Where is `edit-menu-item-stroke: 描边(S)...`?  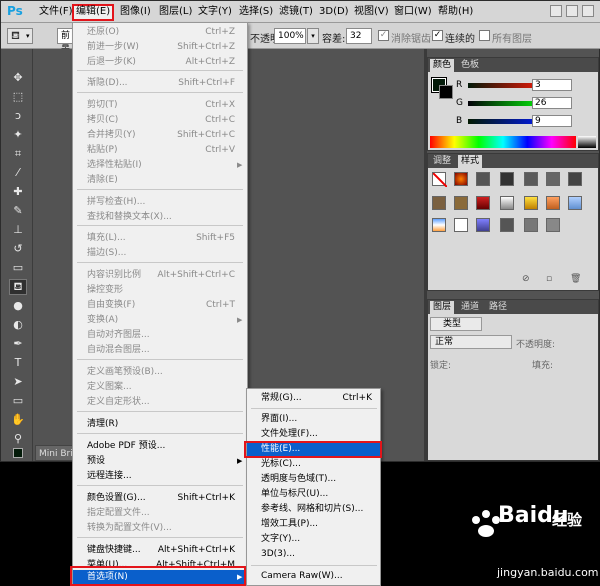 edit-menu-item-stroke: 描边(S)... is located at coordinates (160, 253).